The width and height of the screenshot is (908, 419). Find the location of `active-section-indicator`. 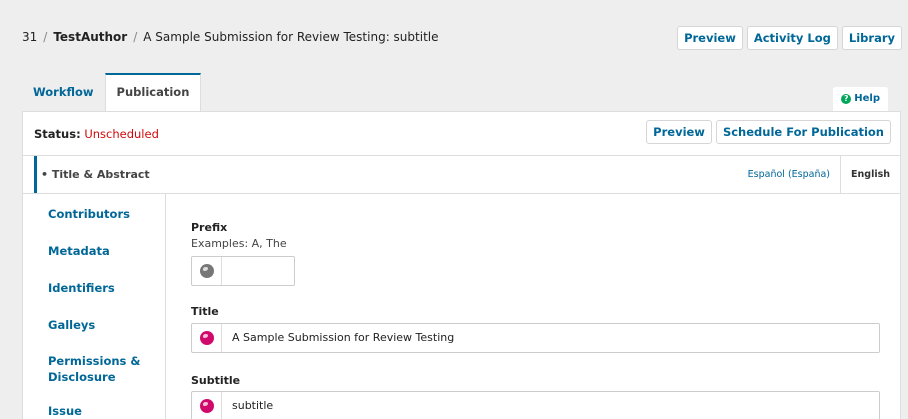

active-section-indicator is located at coordinates (35, 174).